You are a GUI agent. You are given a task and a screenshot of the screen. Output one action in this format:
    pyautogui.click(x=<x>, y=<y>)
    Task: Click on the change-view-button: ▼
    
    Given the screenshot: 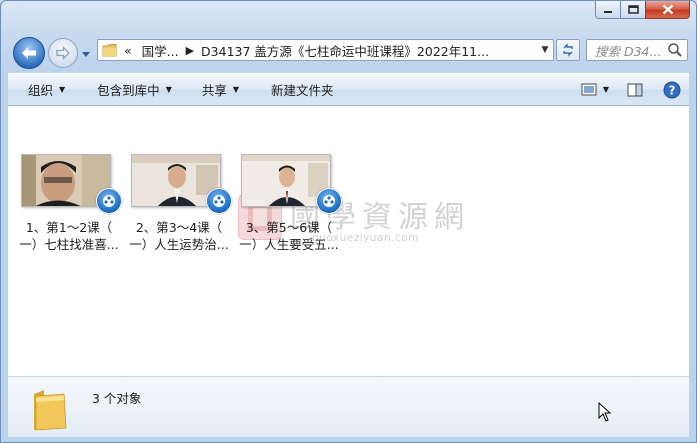 What is the action you would take?
    pyautogui.click(x=595, y=89)
    